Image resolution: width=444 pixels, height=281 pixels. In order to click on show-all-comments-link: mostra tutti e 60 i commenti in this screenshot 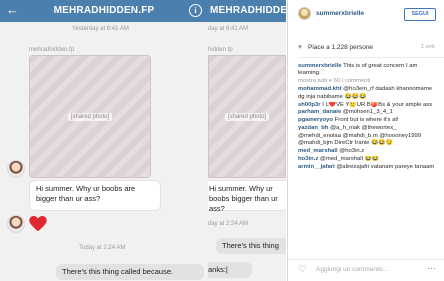, I will do `click(367, 81)`.